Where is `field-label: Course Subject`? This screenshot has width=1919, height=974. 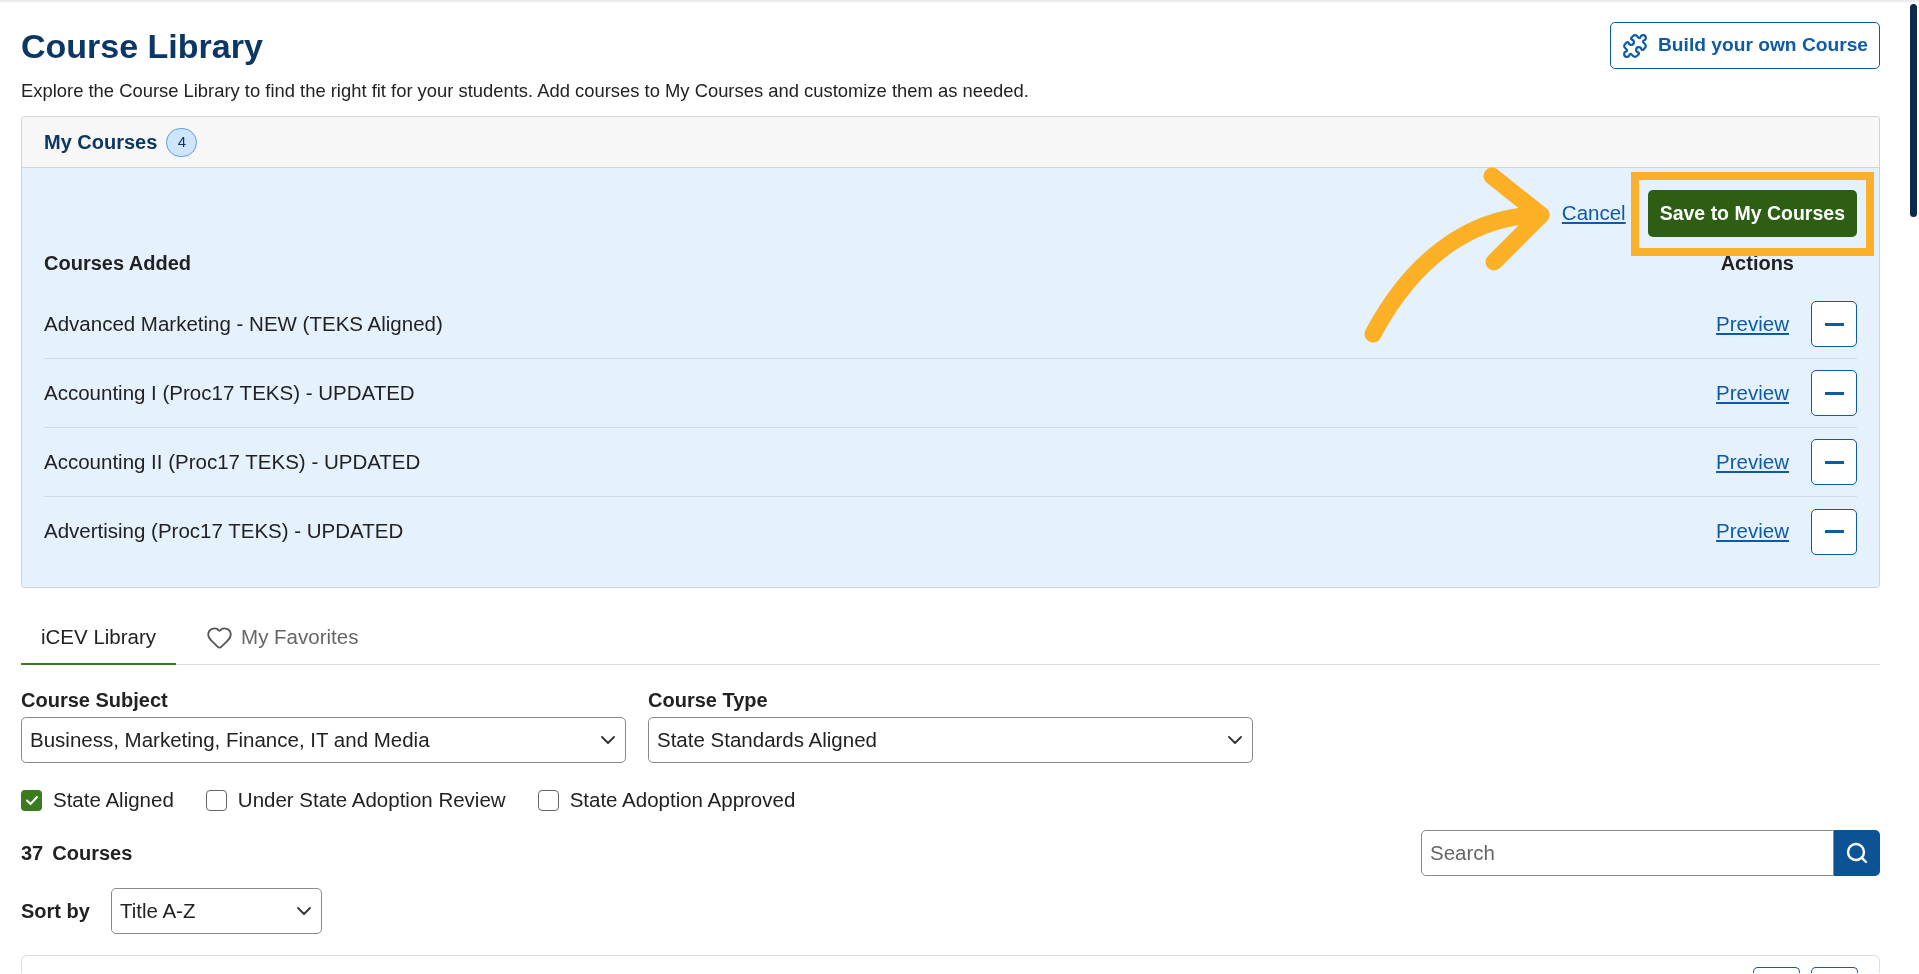
field-label: Course Subject is located at coordinates (95, 700).